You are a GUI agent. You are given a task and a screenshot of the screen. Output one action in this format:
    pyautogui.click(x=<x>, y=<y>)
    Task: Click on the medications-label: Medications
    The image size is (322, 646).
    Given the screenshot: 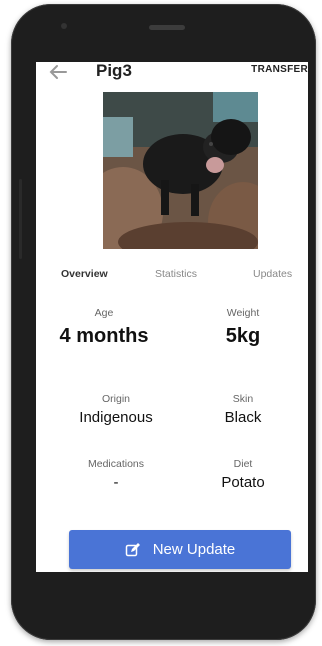 What is the action you would take?
    pyautogui.click(x=116, y=464)
    